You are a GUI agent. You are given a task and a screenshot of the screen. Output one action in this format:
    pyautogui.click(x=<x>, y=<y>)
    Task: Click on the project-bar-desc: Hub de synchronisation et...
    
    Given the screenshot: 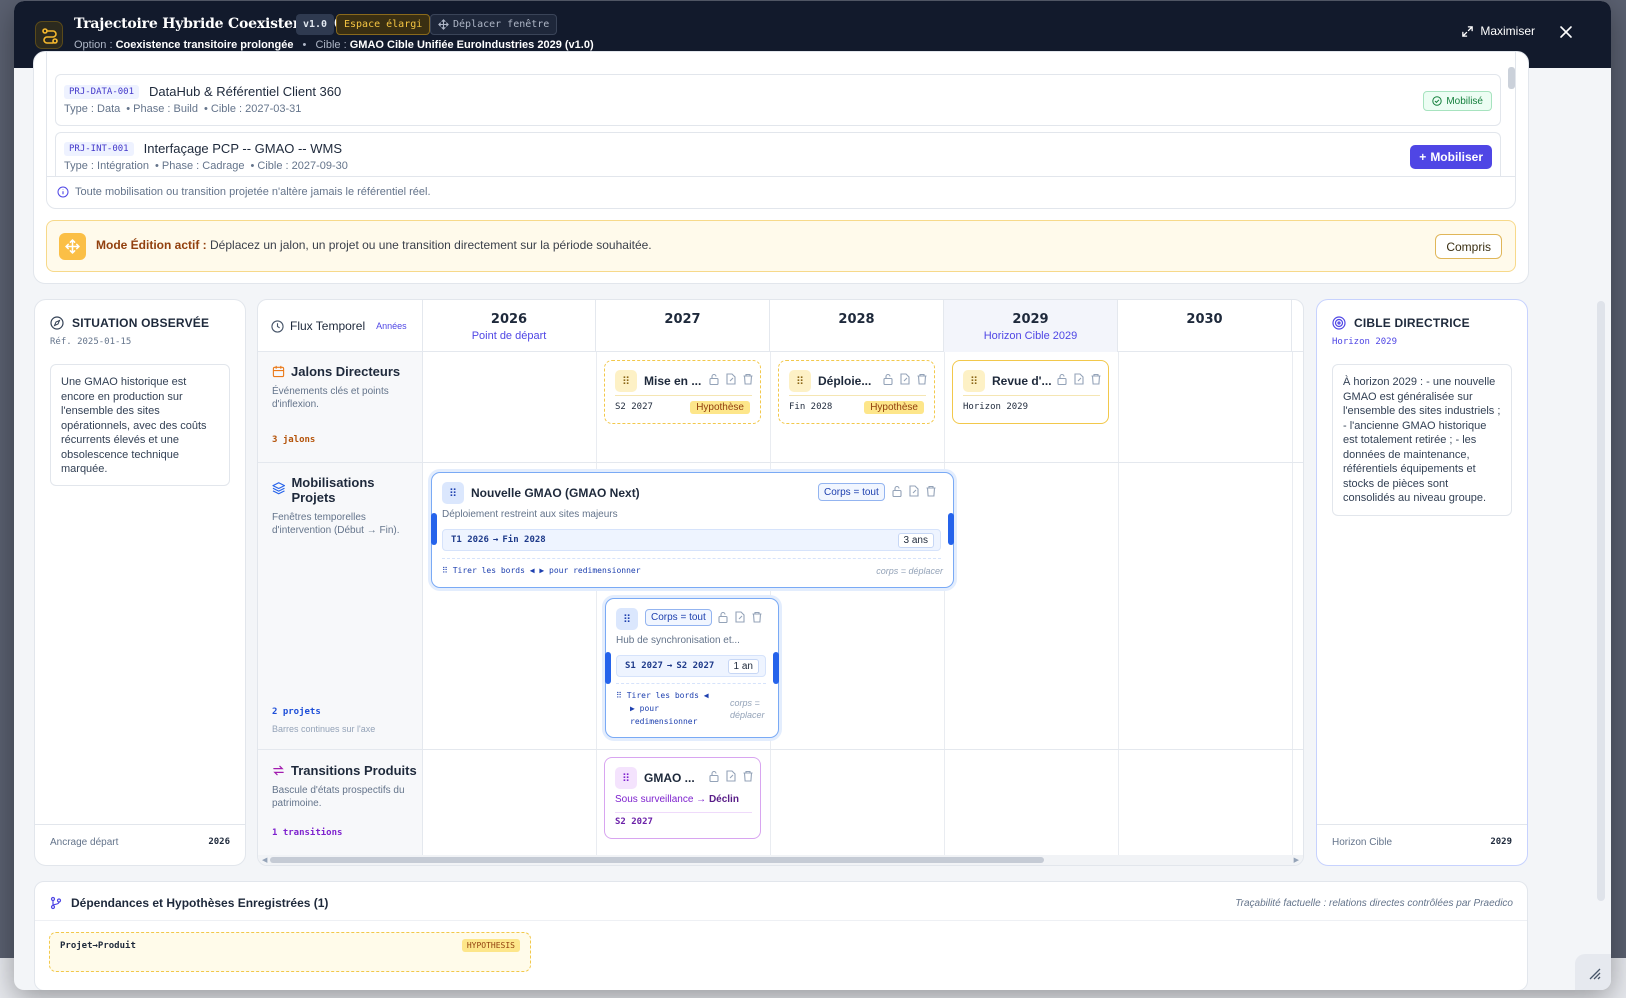 What is the action you would take?
    pyautogui.click(x=678, y=640)
    